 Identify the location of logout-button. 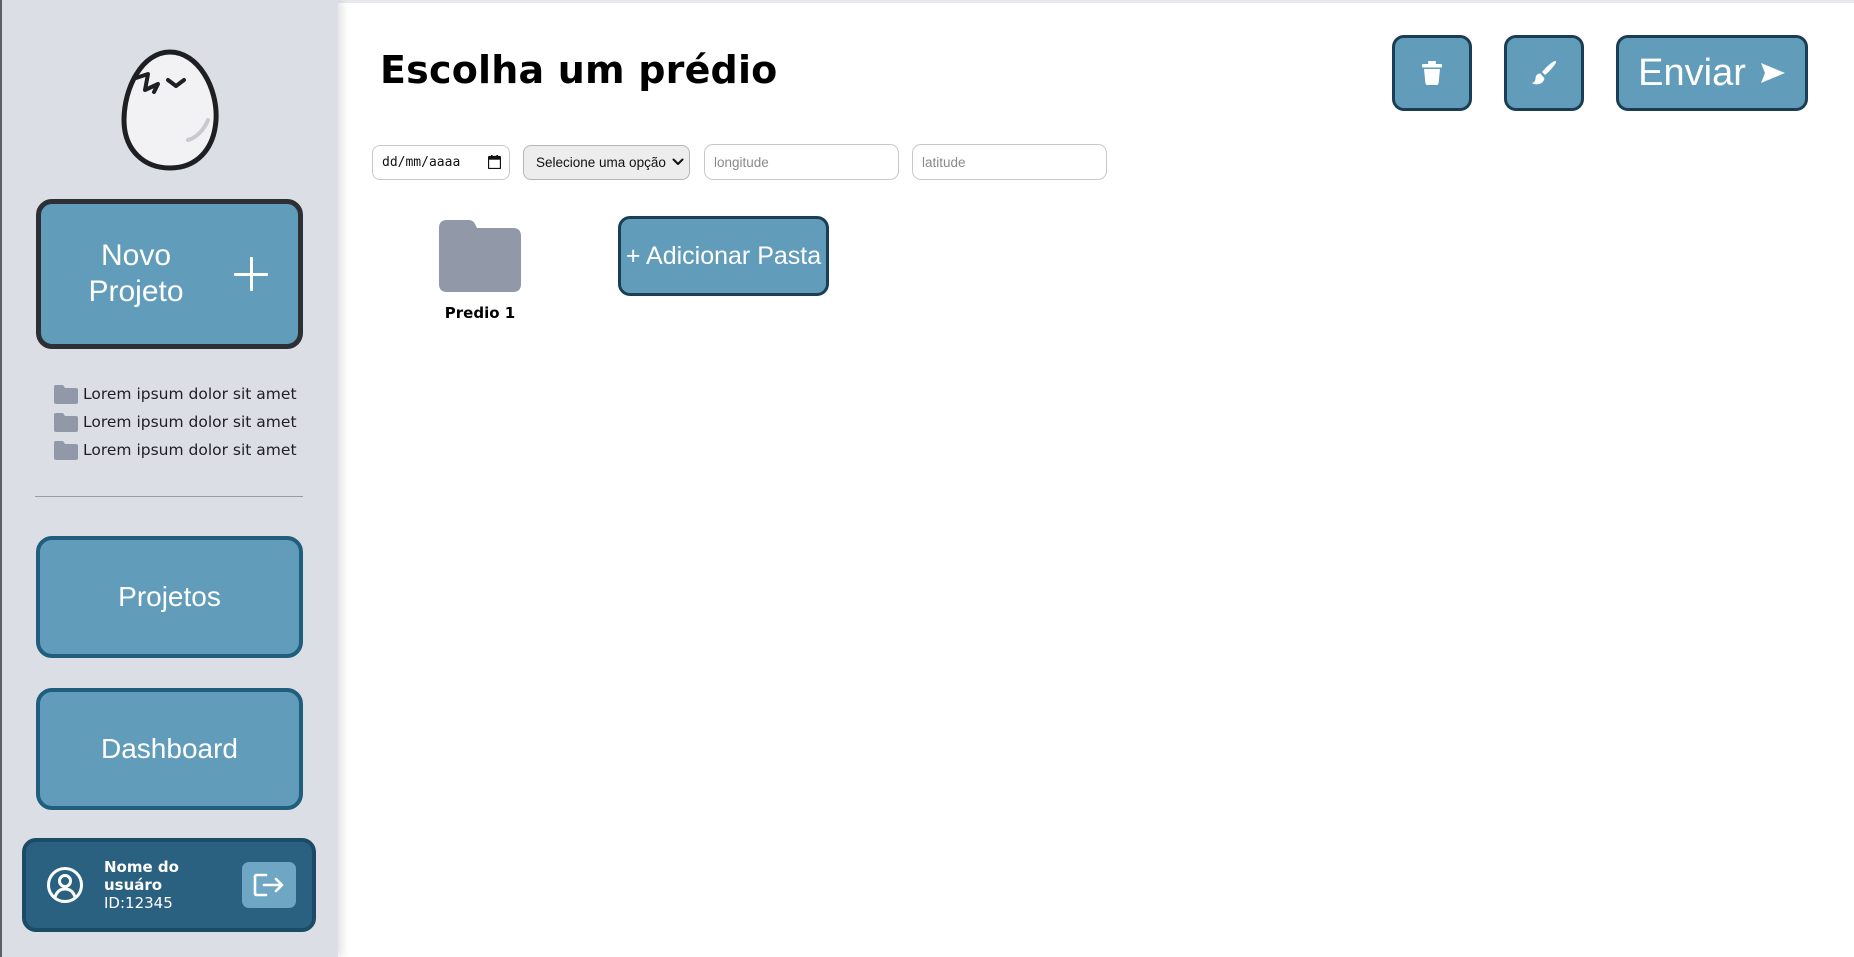
(269, 885).